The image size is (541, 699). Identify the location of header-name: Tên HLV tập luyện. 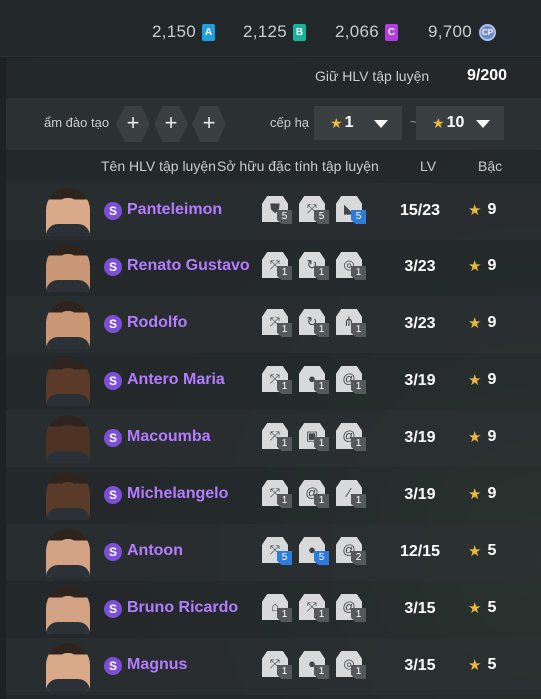
(158, 166).